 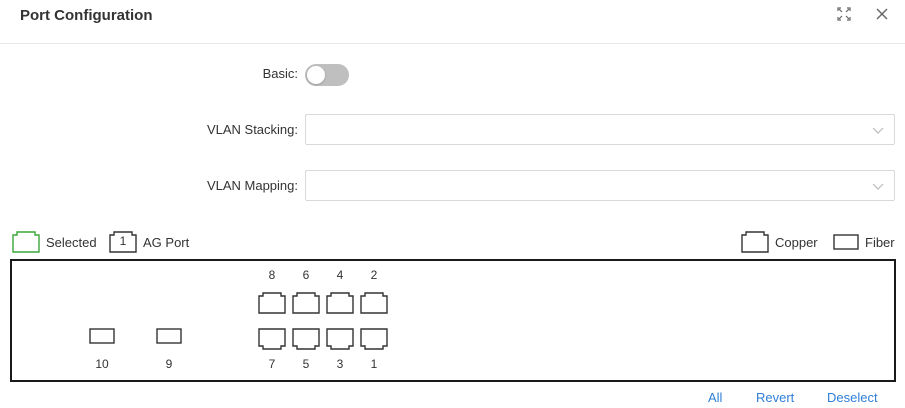 I want to click on fiber-port-icon, so click(x=846, y=242).